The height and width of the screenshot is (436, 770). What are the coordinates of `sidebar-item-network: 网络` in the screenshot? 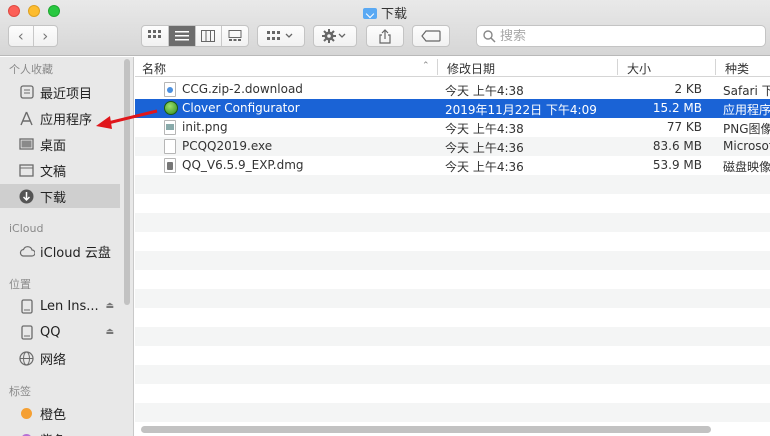 It's located at (60, 358).